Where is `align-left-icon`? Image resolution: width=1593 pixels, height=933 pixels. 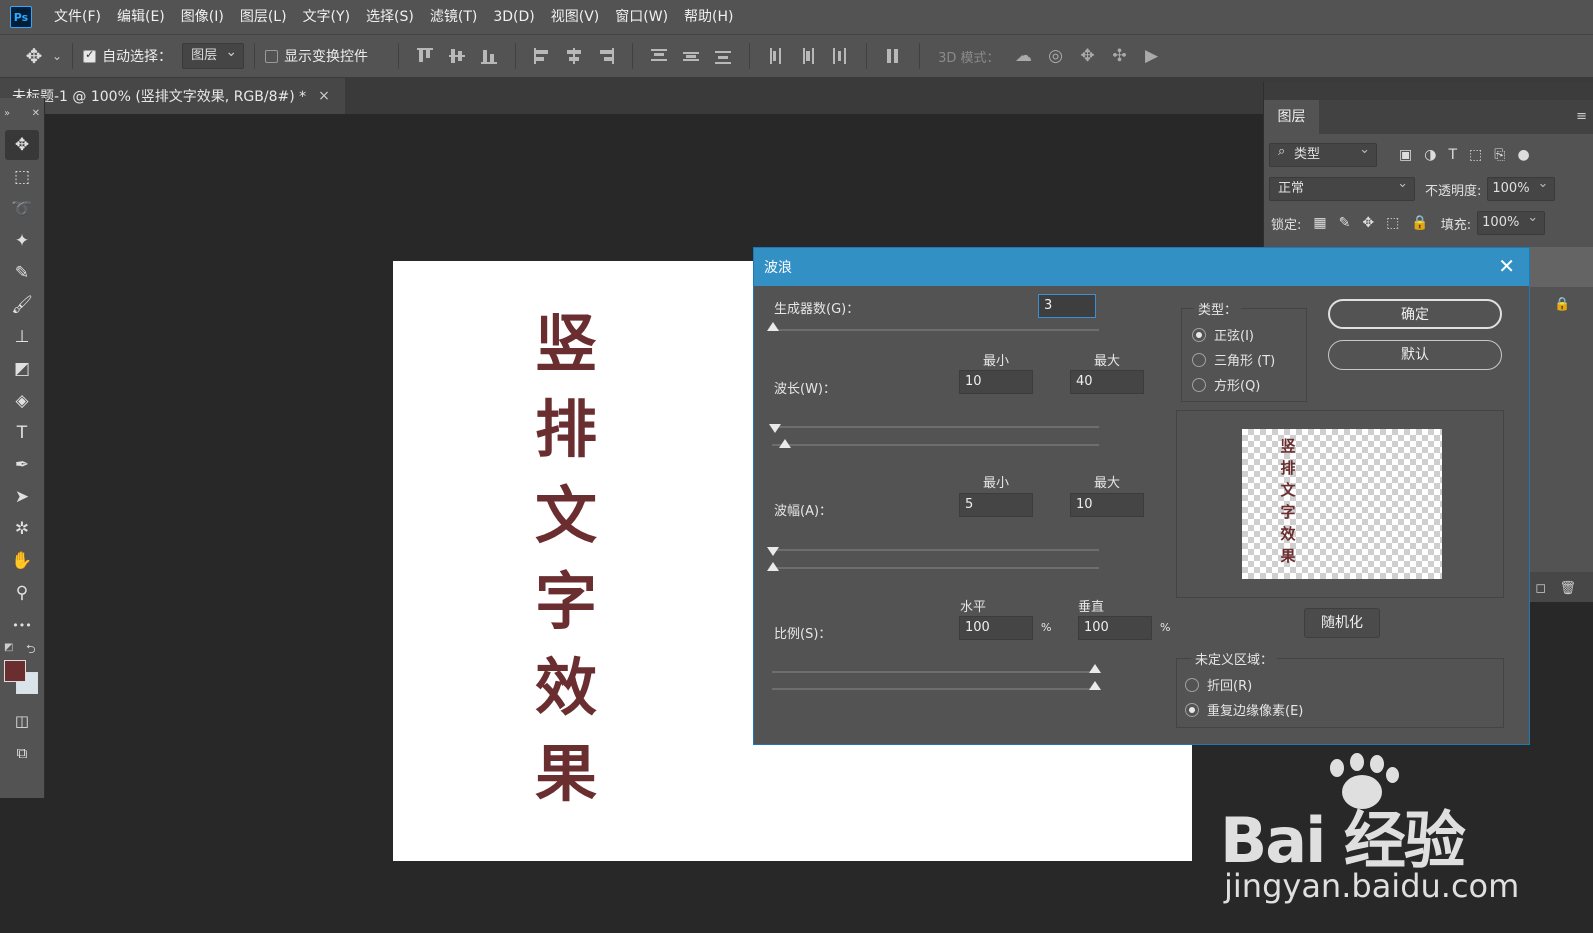 align-left-icon is located at coordinates (542, 56).